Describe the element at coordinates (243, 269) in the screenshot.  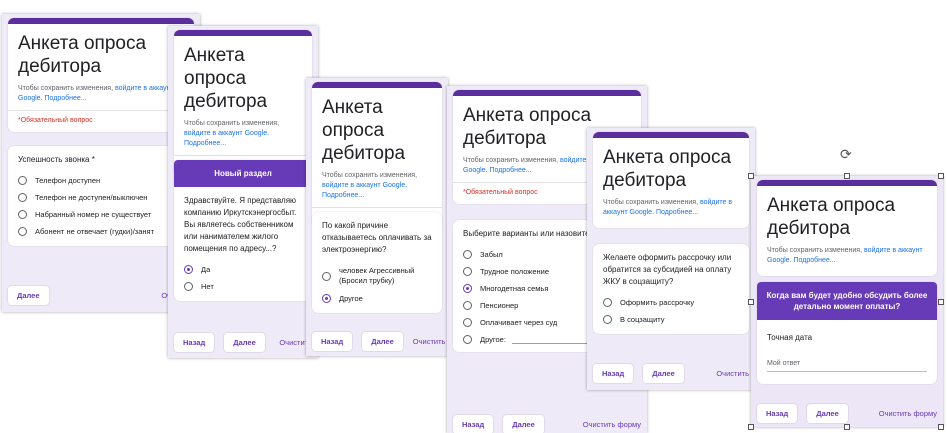
I see `radio-option: Да` at that location.